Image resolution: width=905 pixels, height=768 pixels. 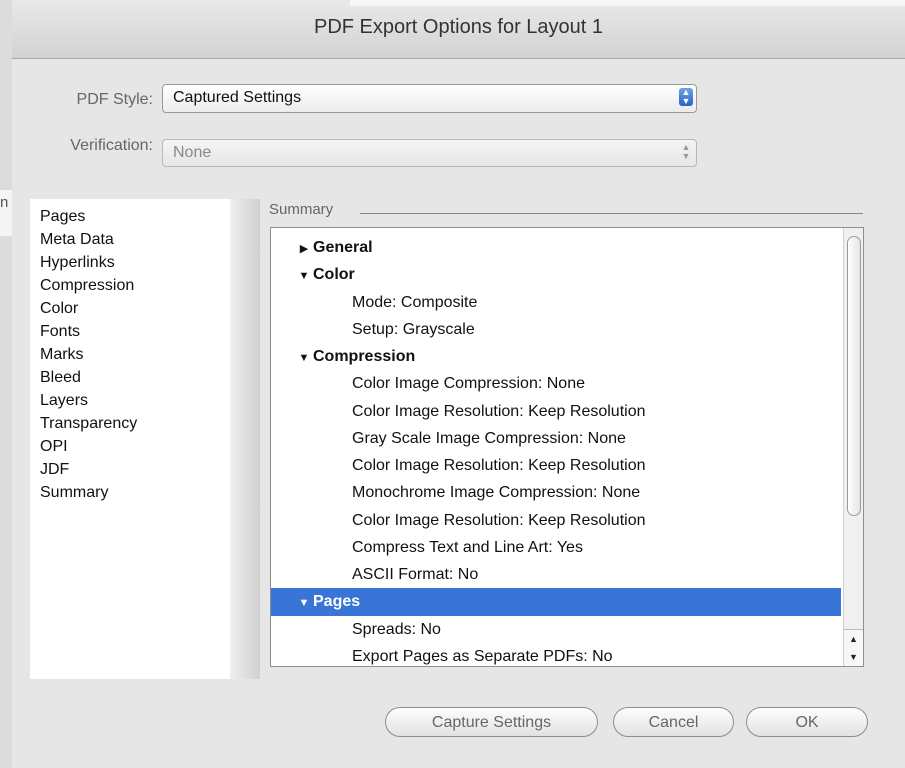 What do you see at coordinates (304, 249) in the screenshot?
I see `disclosure-right-icon: ▶` at bounding box center [304, 249].